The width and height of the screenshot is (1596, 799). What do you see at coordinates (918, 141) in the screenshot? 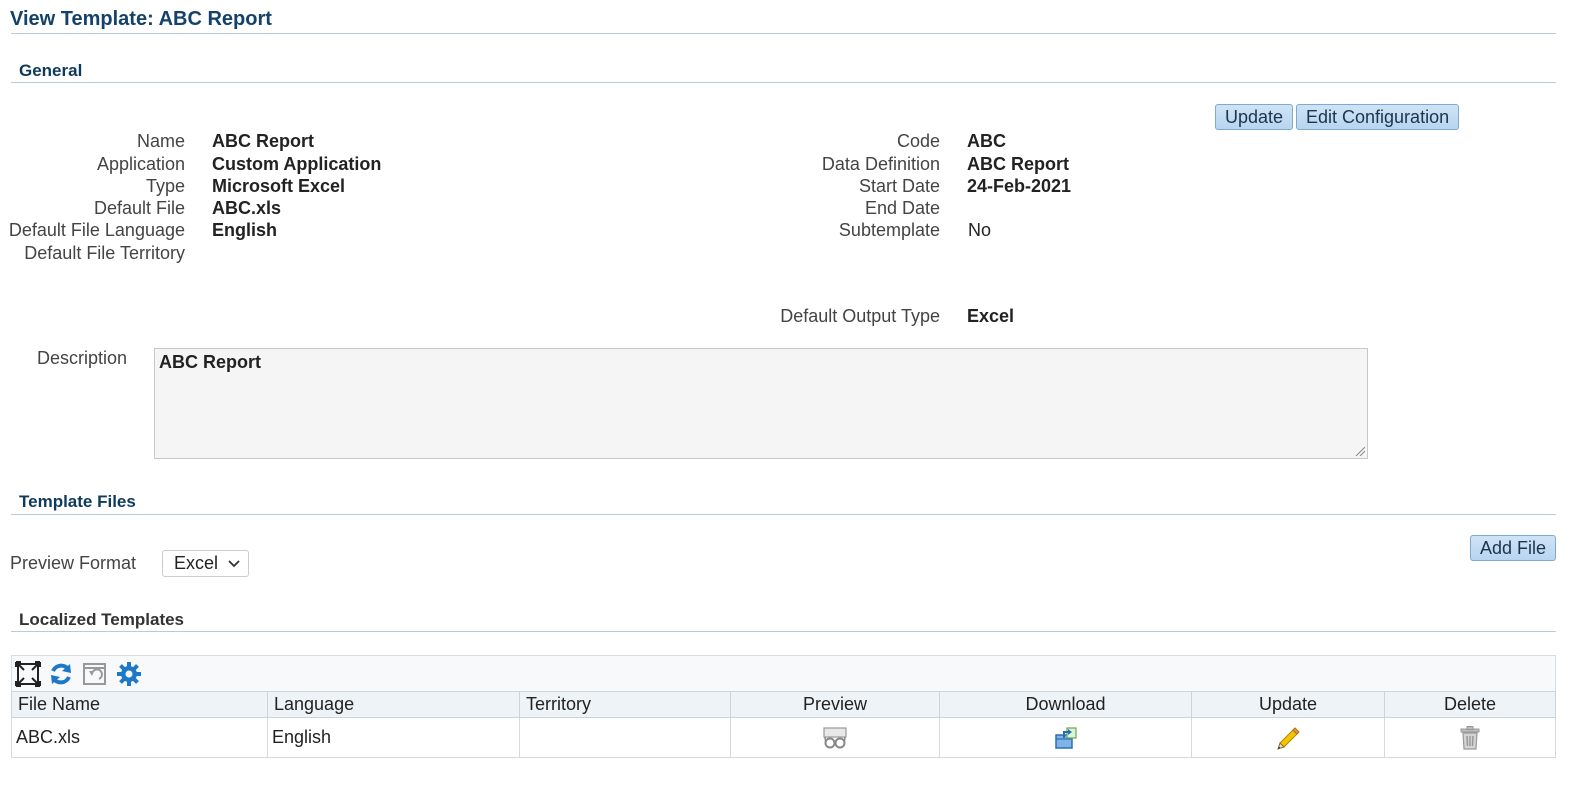
I see `code-label: Code` at bounding box center [918, 141].